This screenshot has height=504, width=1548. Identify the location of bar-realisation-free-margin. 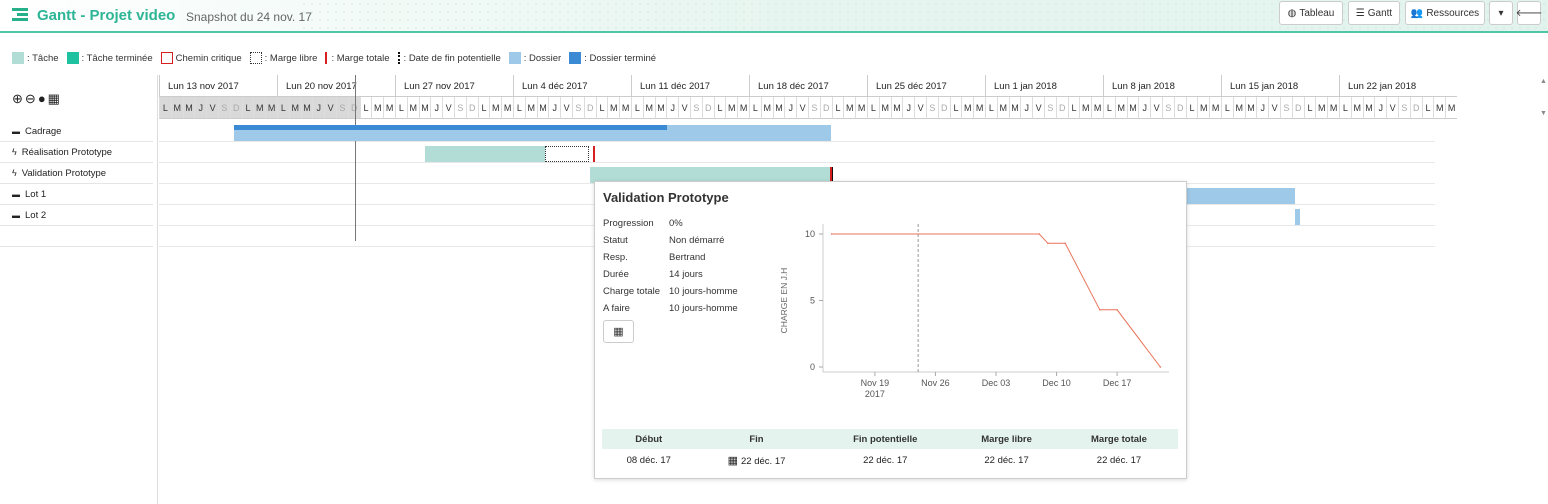
(567, 154).